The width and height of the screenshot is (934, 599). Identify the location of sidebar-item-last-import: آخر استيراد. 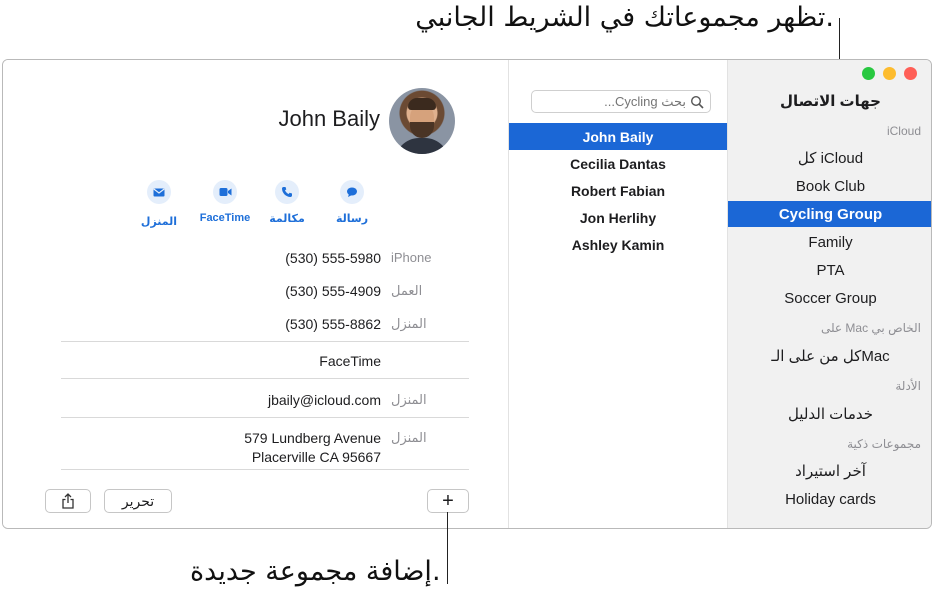
(829, 471).